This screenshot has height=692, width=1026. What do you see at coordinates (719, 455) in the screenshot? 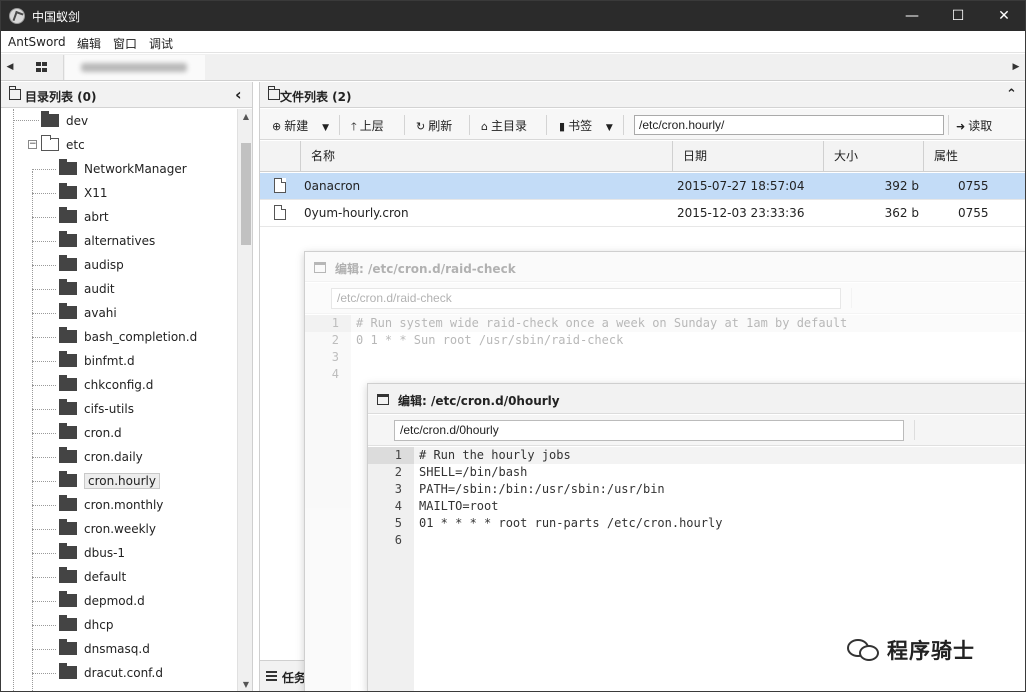
I see `code-line: # Run the hourly jobs` at bounding box center [719, 455].